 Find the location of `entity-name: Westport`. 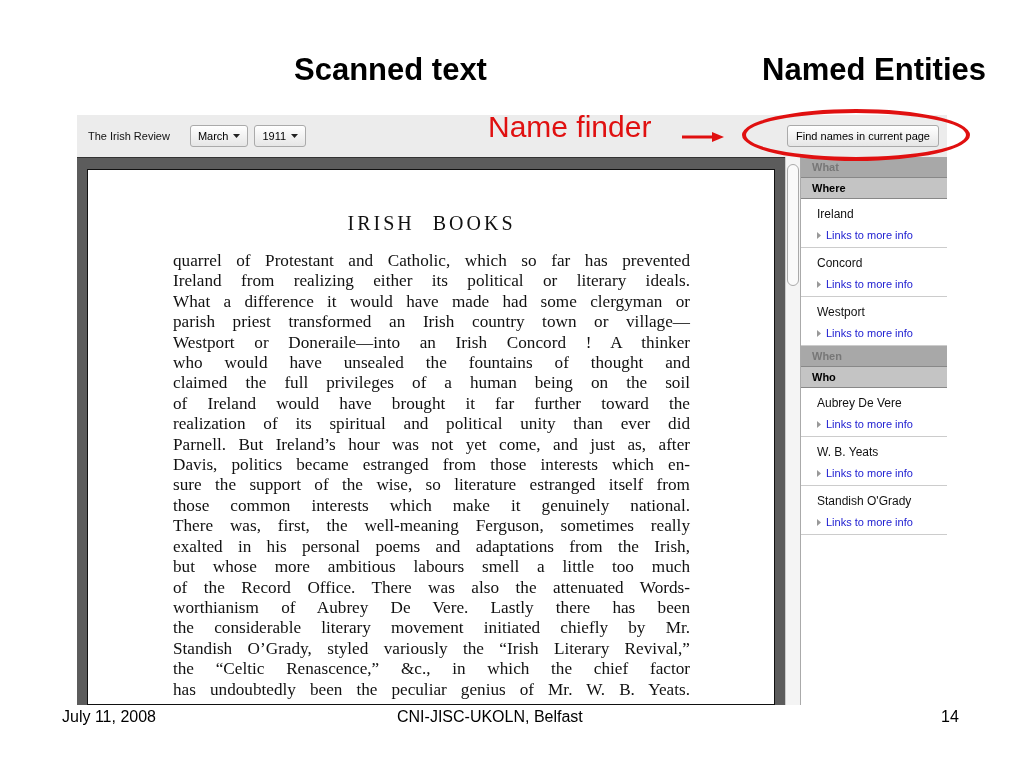

entity-name: Westport is located at coordinates (841, 312).